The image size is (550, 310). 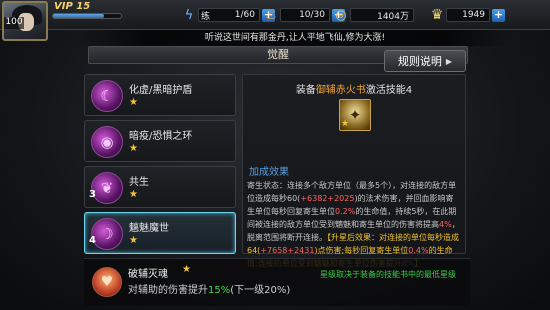 I want to click on coins-value: 1404万, so click(x=382, y=15).